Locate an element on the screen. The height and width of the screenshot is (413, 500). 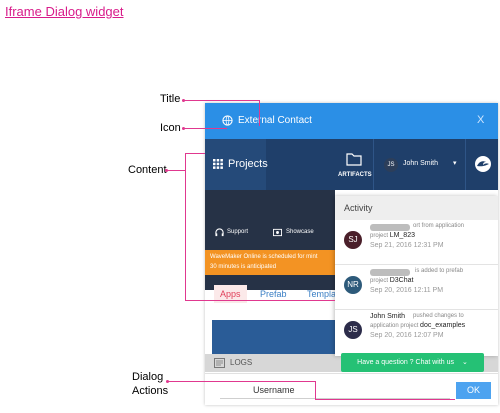
banner-line-2: 30 minutes is anticipated is located at coordinates (243, 267).